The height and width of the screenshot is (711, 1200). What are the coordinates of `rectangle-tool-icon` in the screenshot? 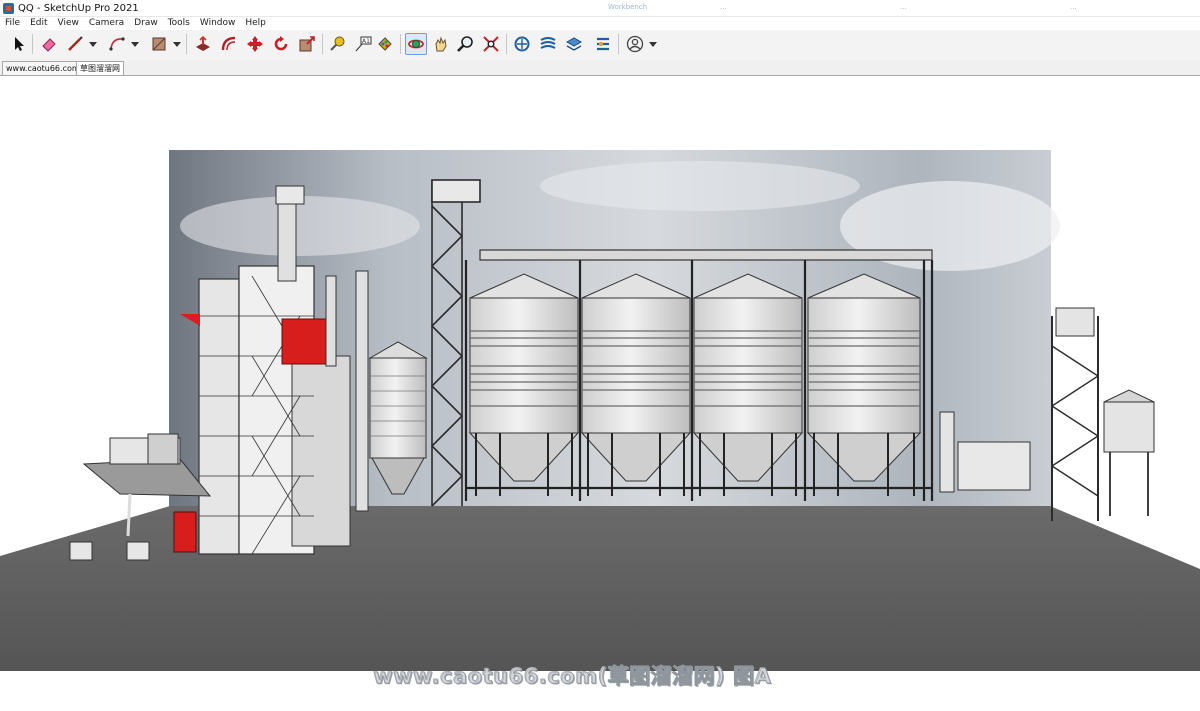 It's located at (159, 44).